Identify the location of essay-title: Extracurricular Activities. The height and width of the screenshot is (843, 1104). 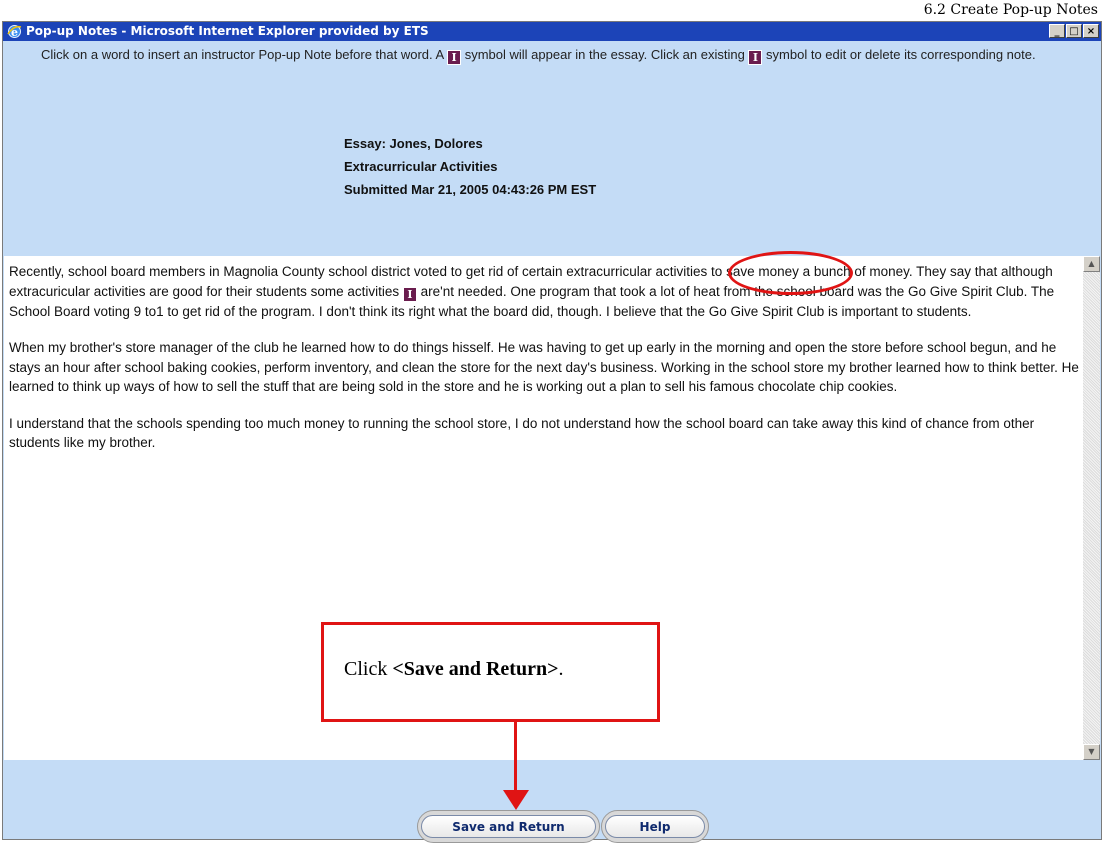
(421, 166).